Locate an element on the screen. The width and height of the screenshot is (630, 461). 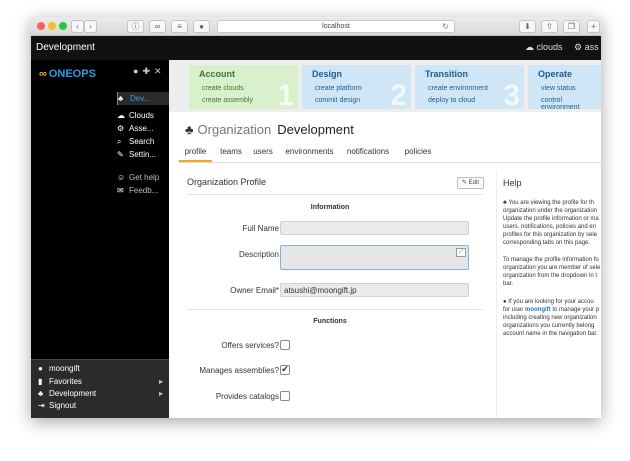
info-icon: ⓘ is located at coordinates (135, 26).